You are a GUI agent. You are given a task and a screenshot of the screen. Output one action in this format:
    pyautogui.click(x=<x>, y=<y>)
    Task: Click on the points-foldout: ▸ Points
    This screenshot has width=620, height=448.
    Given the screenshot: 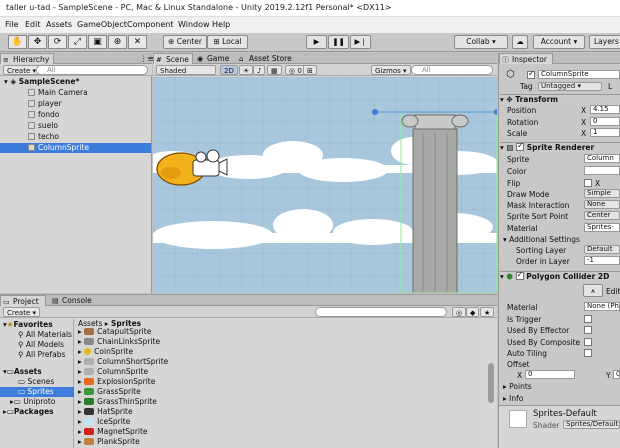 What is the action you would take?
    pyautogui.click(x=517, y=386)
    